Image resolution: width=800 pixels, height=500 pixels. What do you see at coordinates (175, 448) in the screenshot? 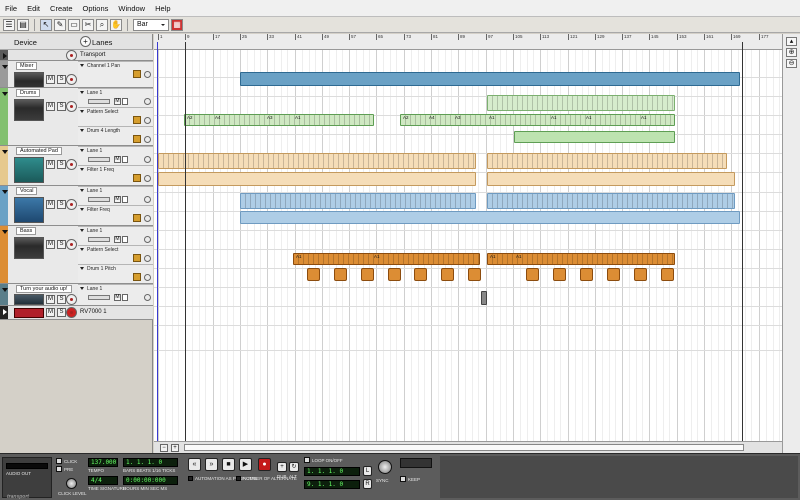
I see `zoom-in-icon: +` at bounding box center [175, 448].